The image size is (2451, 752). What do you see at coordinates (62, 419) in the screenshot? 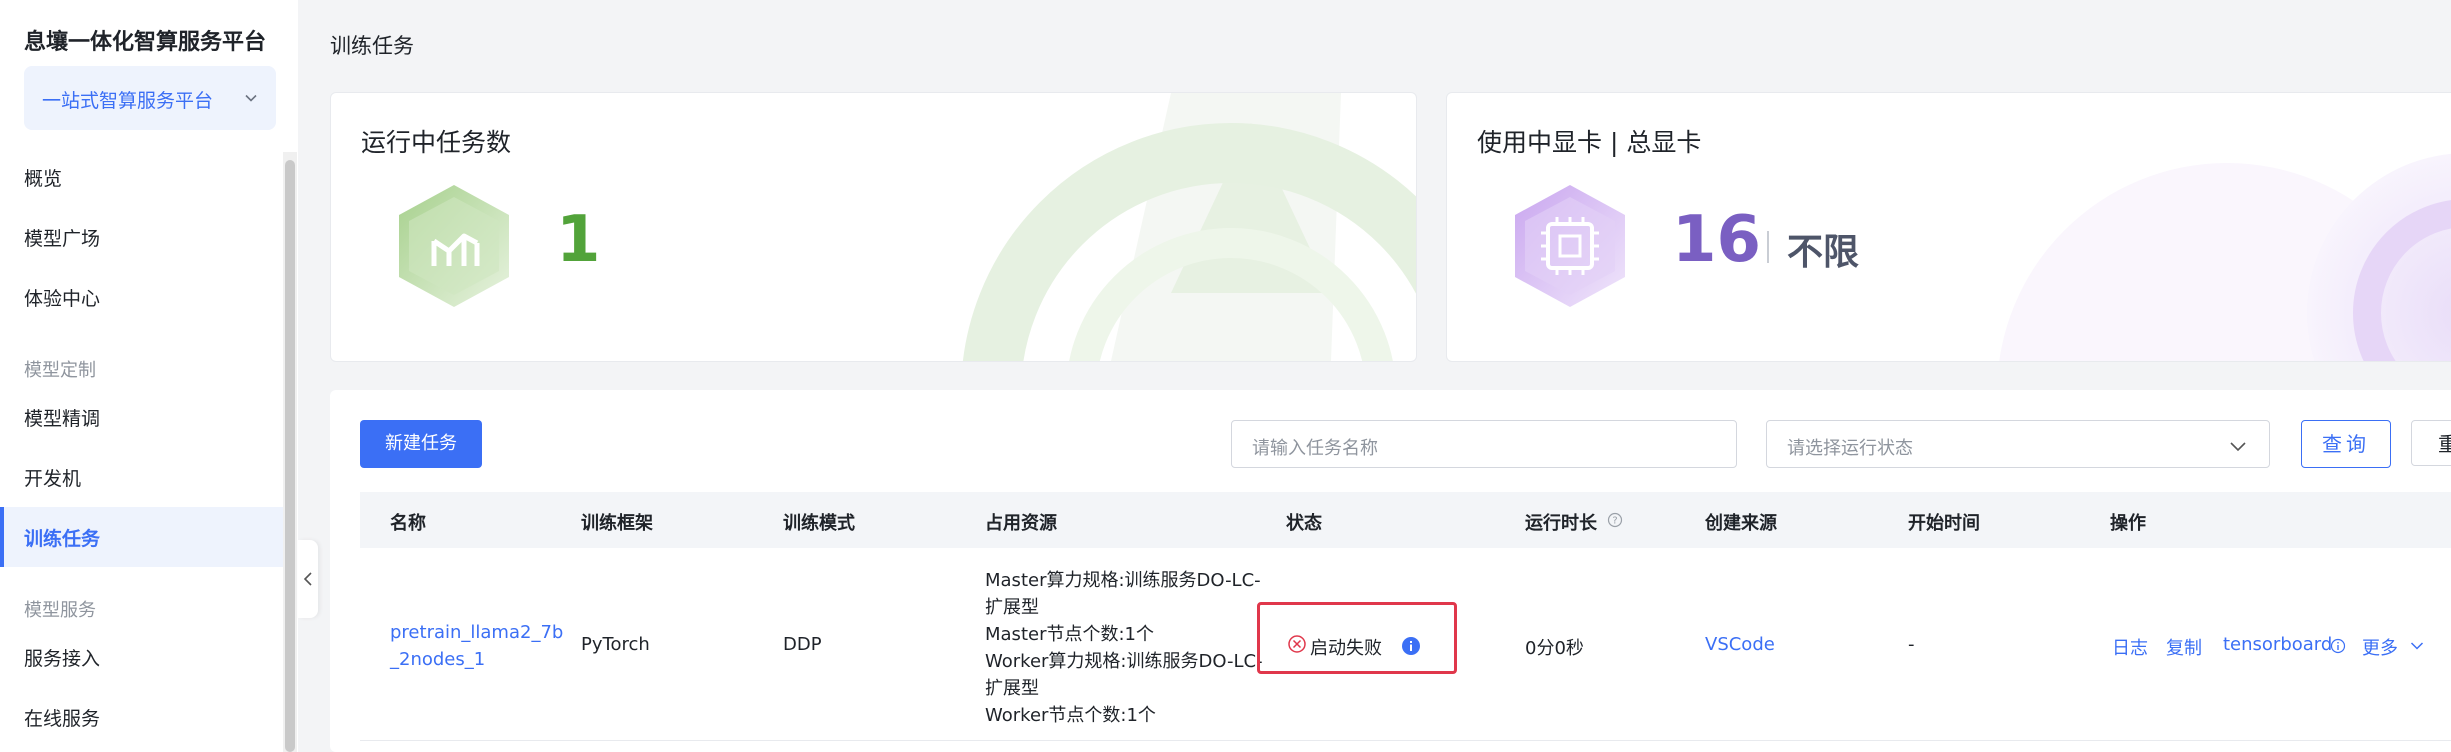
I see `sidebar-item-label: 模型精调` at bounding box center [62, 419].